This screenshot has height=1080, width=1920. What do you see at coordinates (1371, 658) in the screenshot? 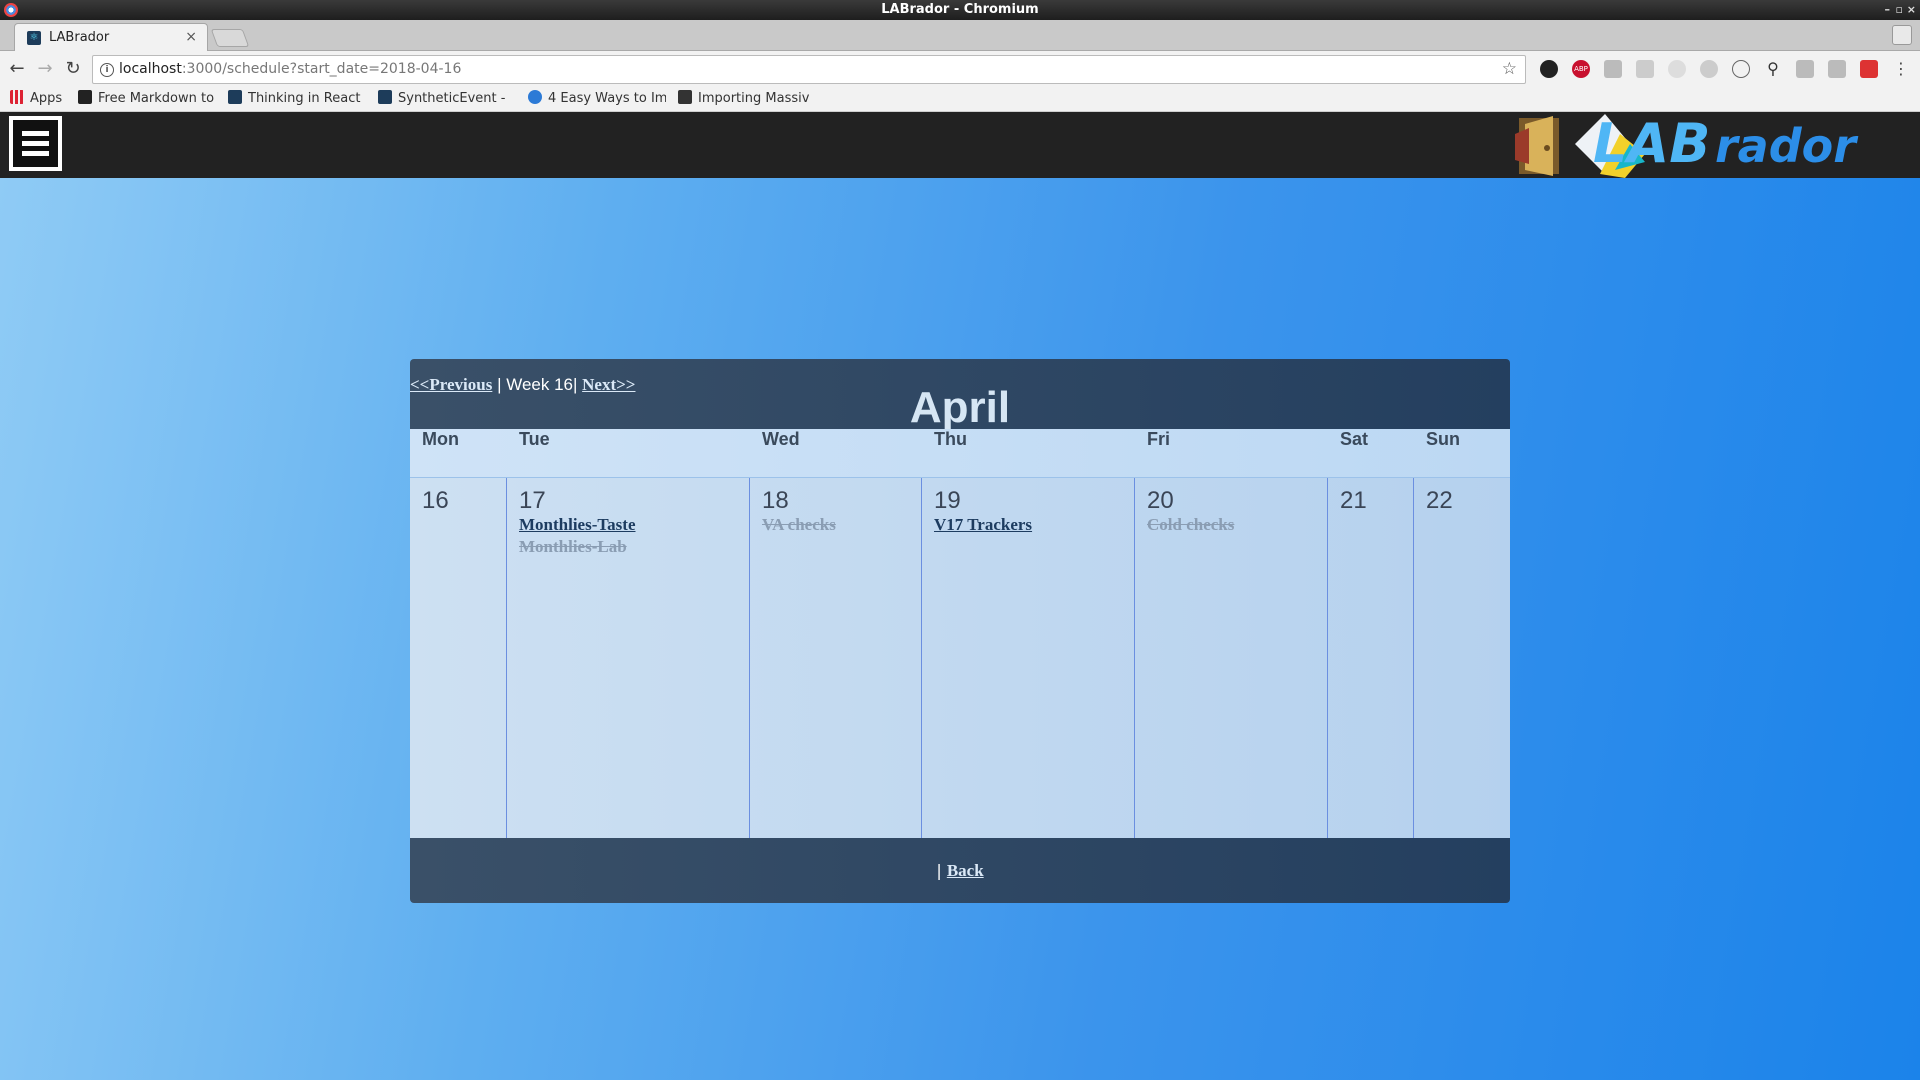
I see `day-cell-21: 21` at bounding box center [1371, 658].